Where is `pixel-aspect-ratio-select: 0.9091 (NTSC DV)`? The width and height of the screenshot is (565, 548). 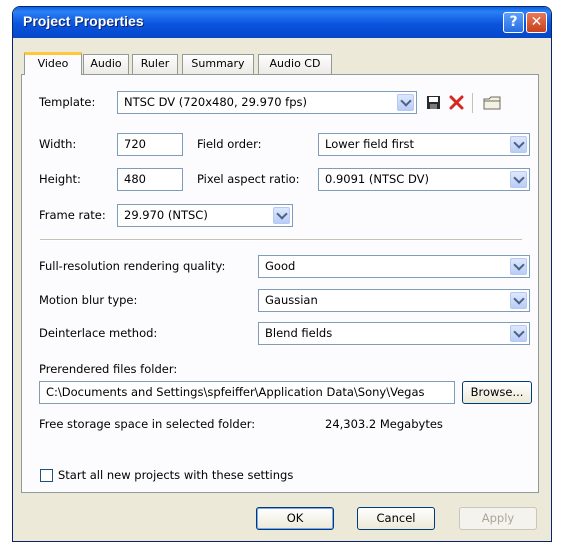
pixel-aspect-ratio-select: 0.9091 (NTSC DV) is located at coordinates (424, 179).